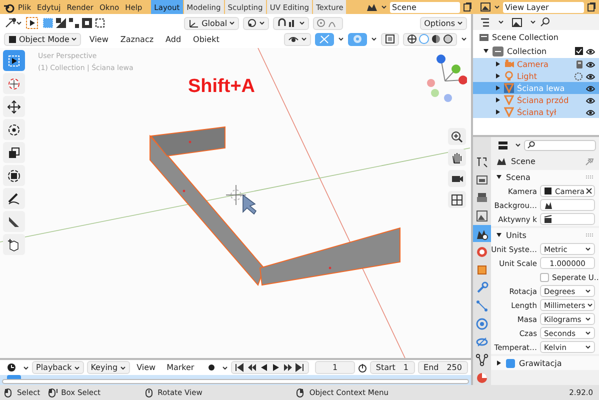 The image size is (599, 400). What do you see at coordinates (222, 87) in the screenshot?
I see `shortcut-hint: Shift+A` at bounding box center [222, 87].